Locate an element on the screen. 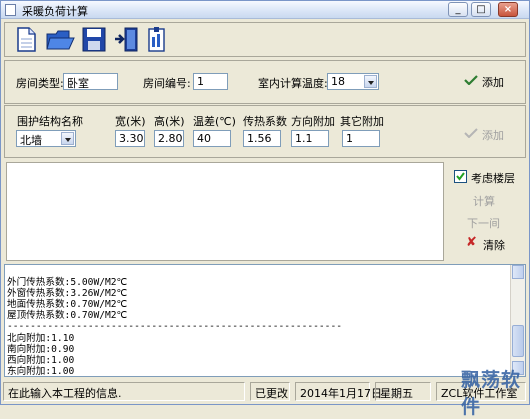 This screenshot has width=530, height=419. x-mark-icon: ✘ is located at coordinates (471, 242).